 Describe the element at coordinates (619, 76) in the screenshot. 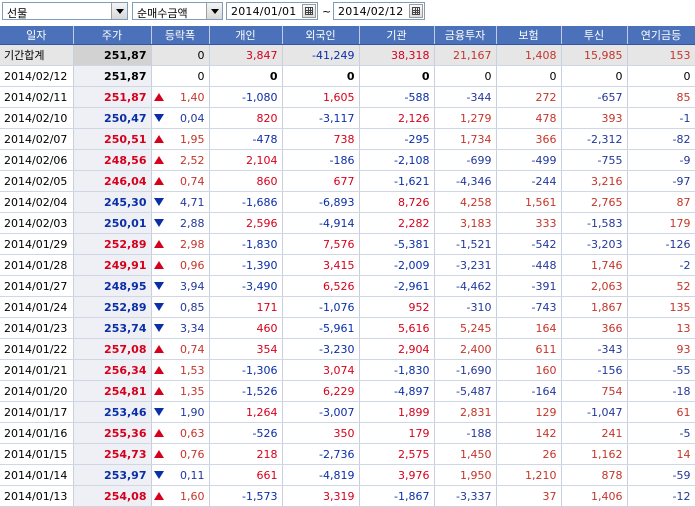

I see `cell-trust-value: 0` at that location.